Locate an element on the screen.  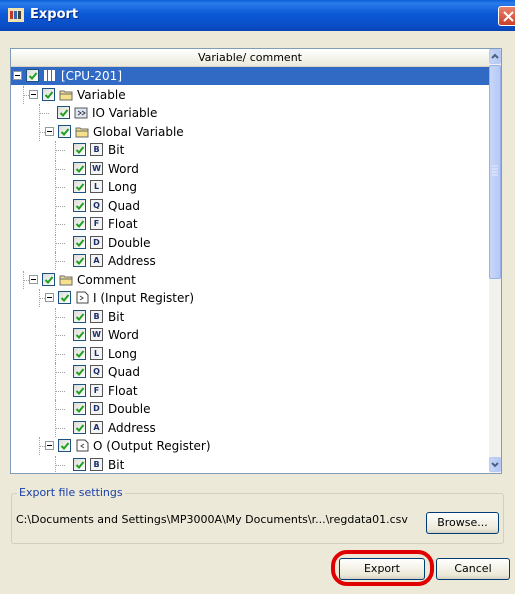
tree-item-label: Variable is located at coordinates (101, 94).